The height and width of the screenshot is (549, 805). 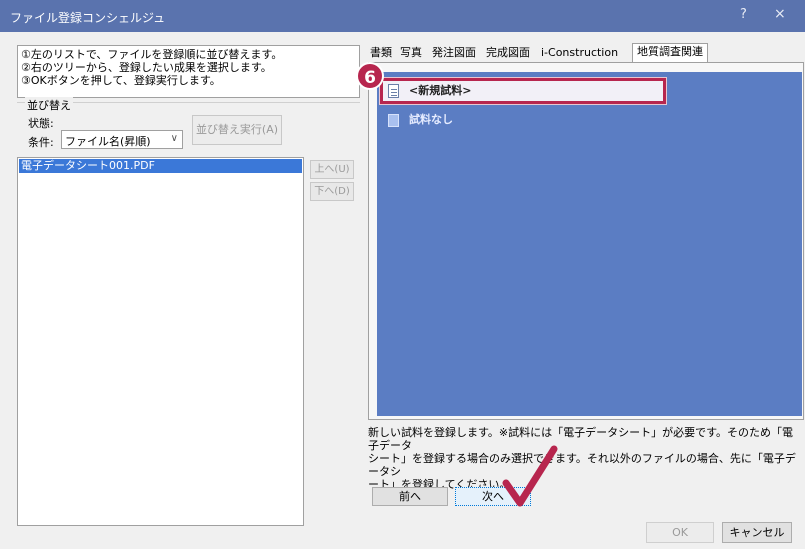 I want to click on tab-completion-drawings: 完成図面, so click(x=508, y=54).